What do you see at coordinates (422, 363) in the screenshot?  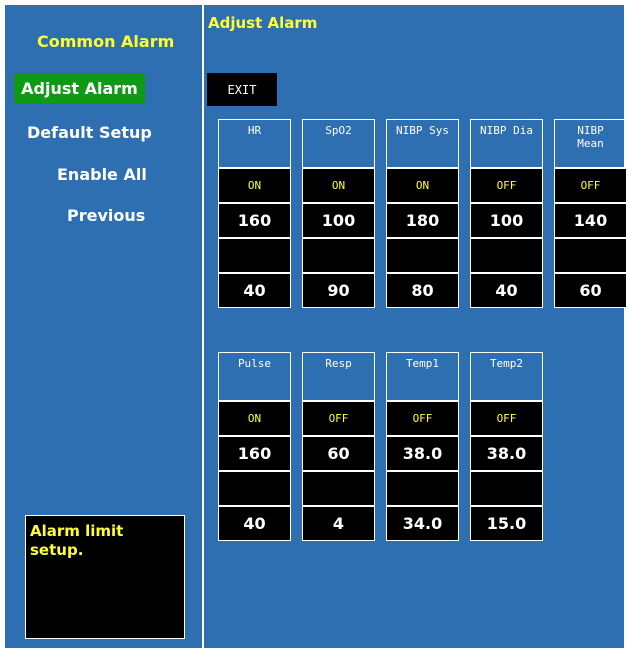 I see `param-name-text: Temp1` at bounding box center [422, 363].